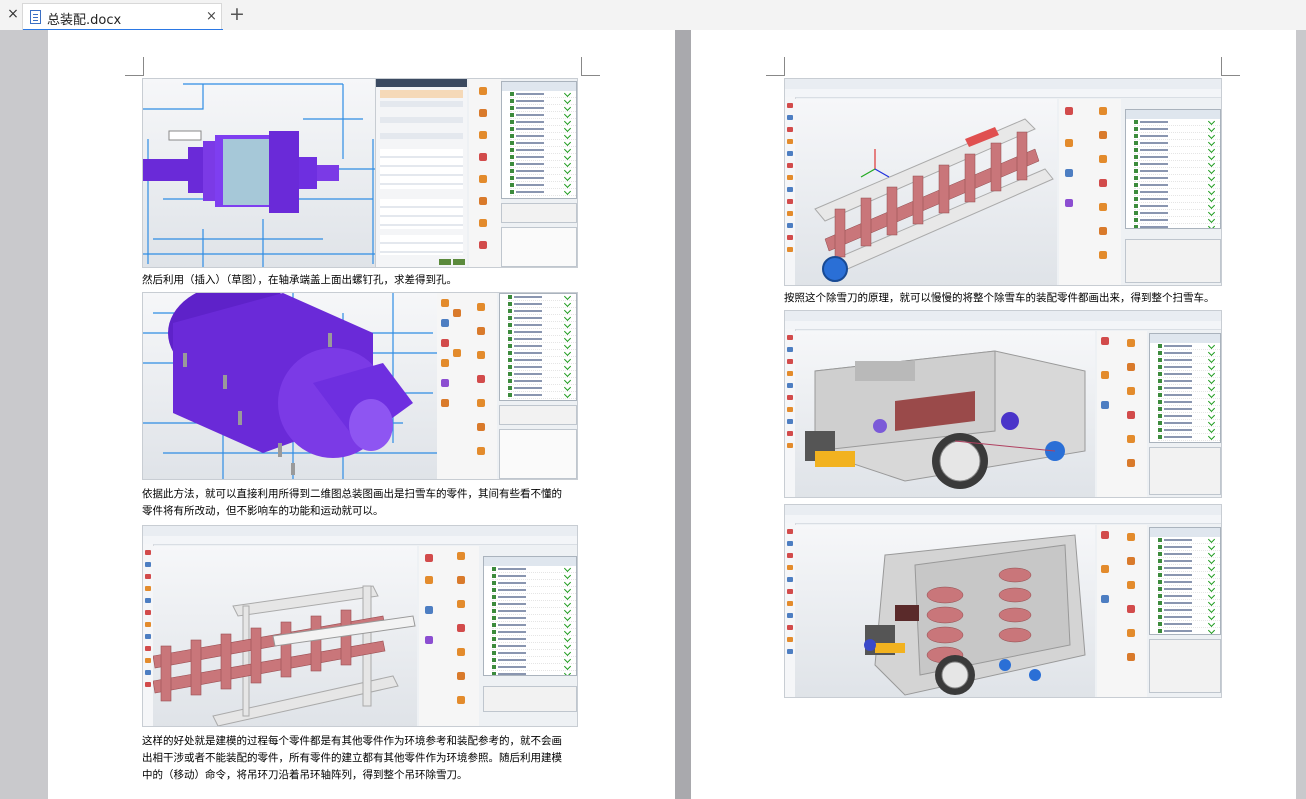 Image resolution: width=1306 pixels, height=799 pixels. I want to click on figure-snow-sweeper-closed, so click(1003, 404).